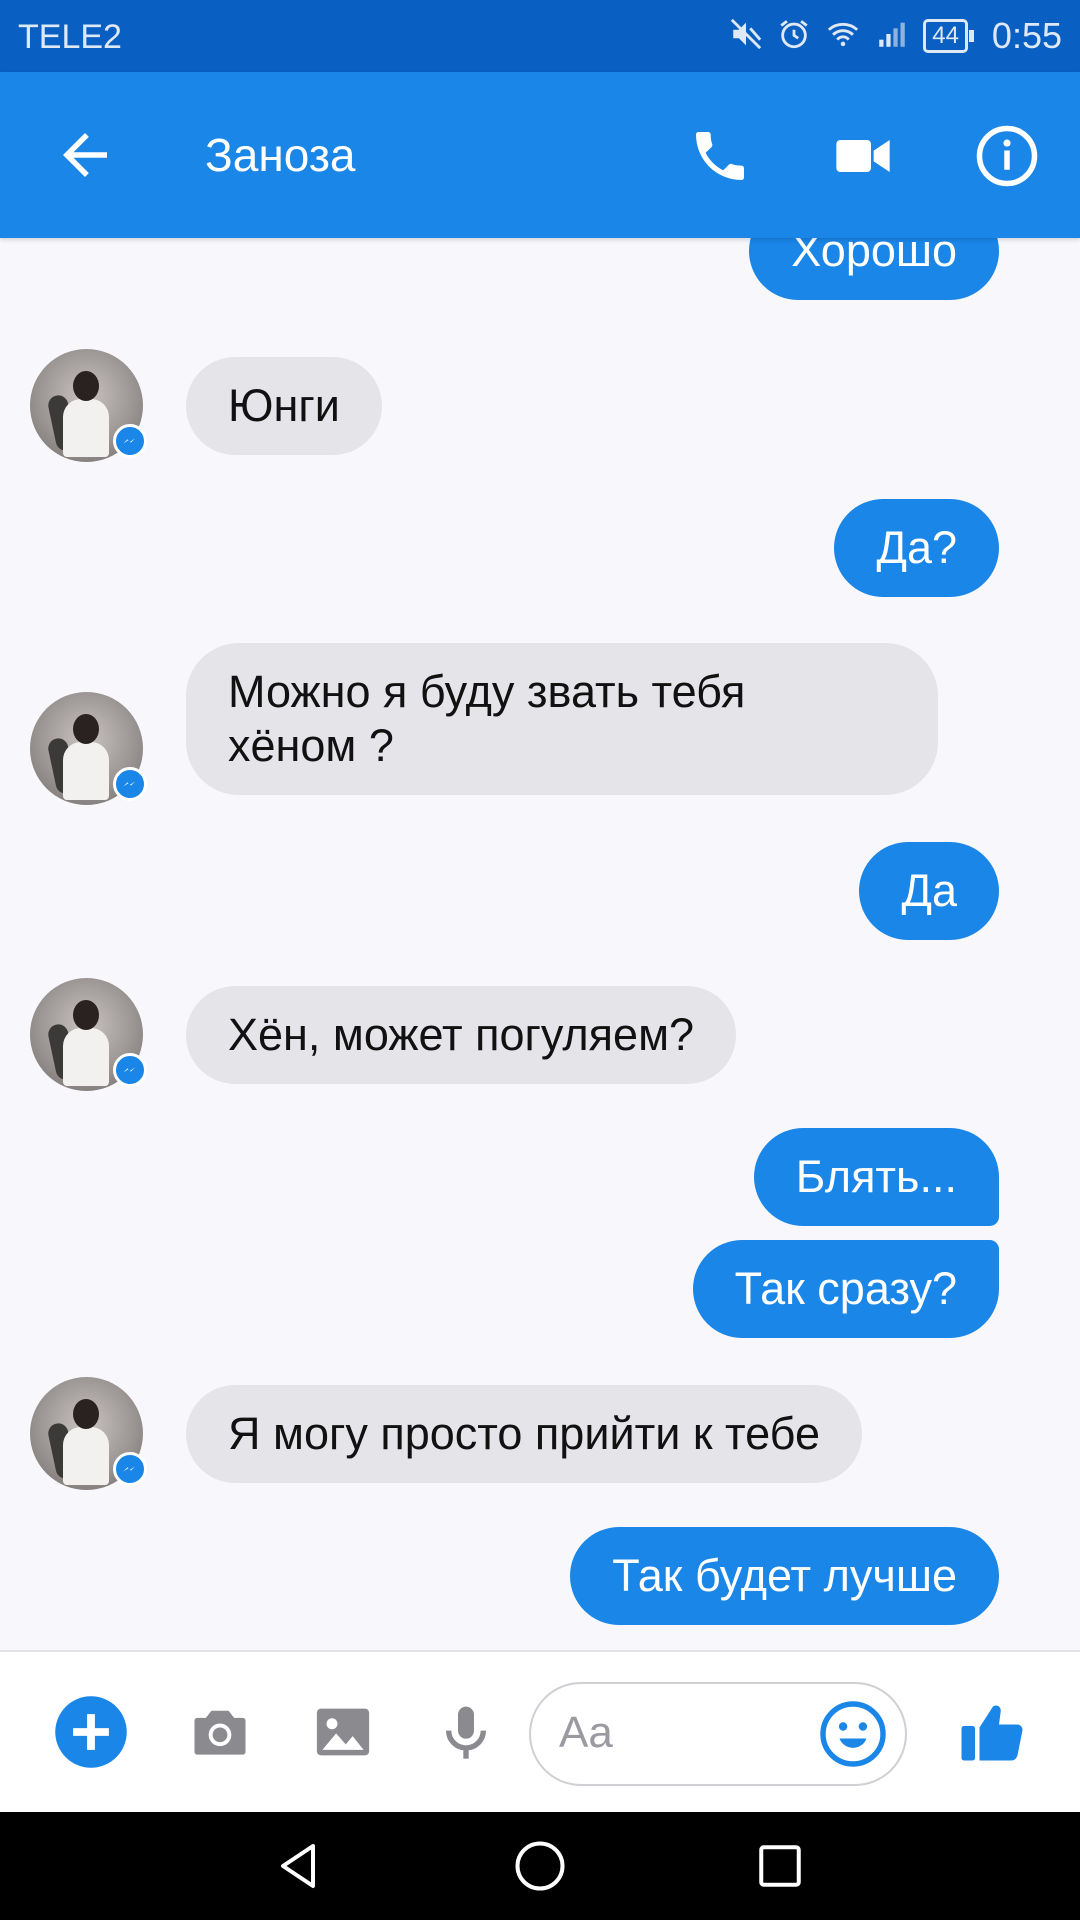  What do you see at coordinates (843, 36) in the screenshot?
I see `wifi-icon` at bounding box center [843, 36].